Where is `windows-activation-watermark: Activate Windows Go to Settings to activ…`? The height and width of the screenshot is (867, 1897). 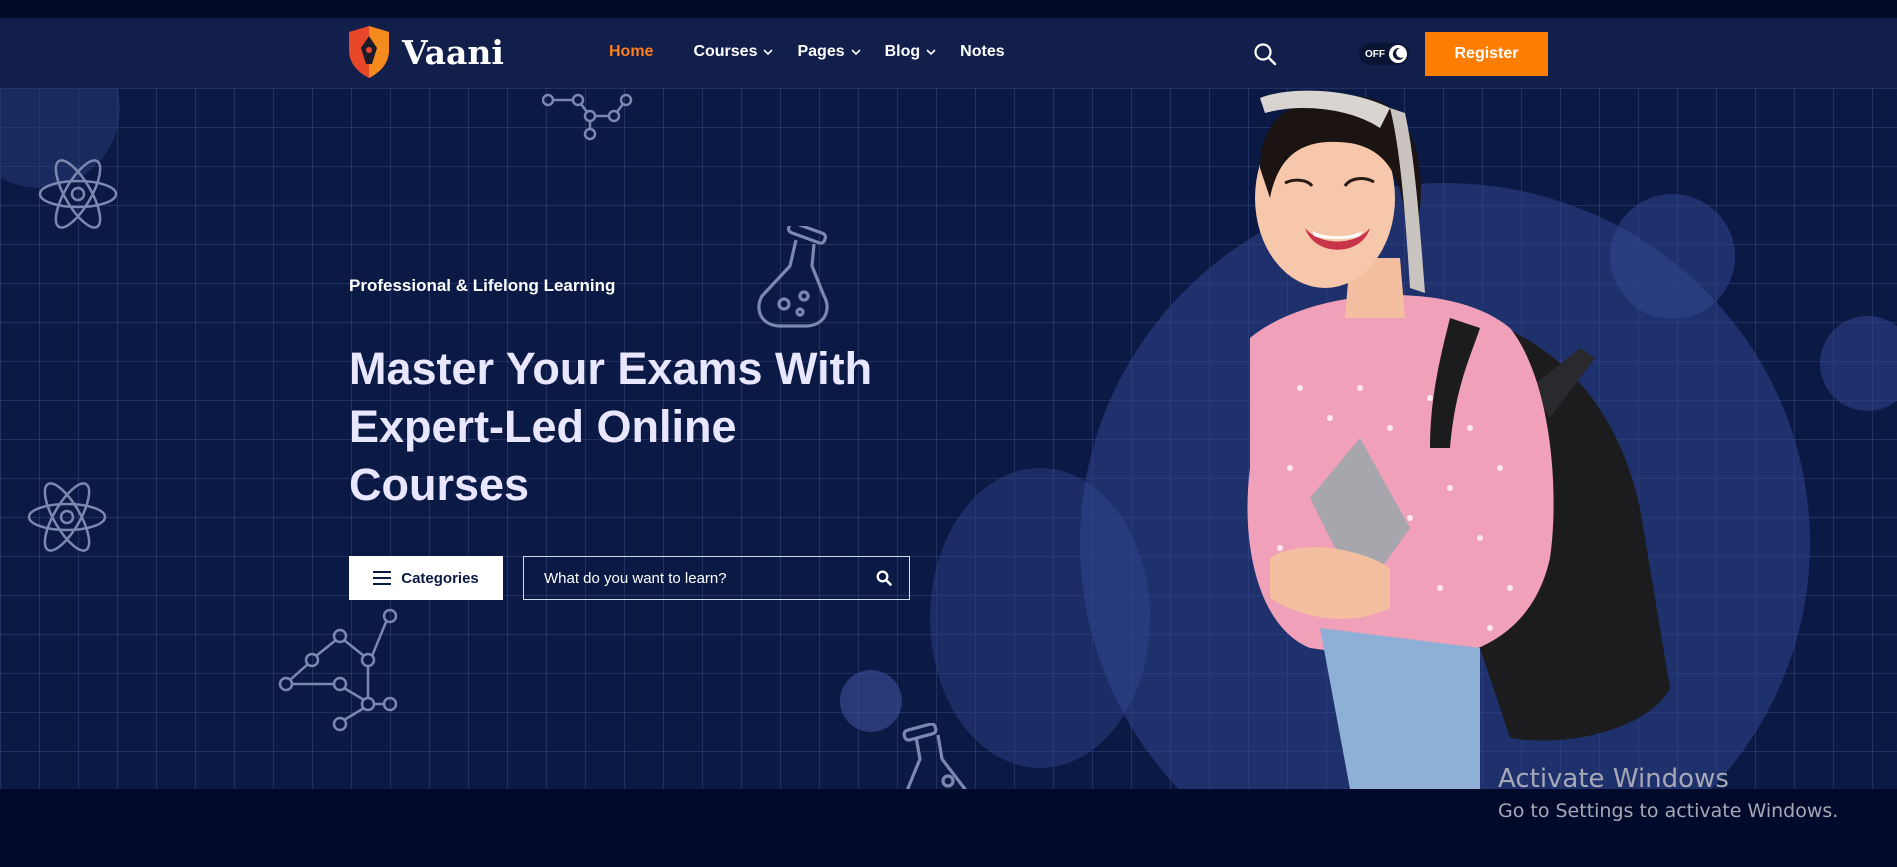 windows-activation-watermark: Activate Windows Go to Settings to activ… is located at coordinates (1668, 793).